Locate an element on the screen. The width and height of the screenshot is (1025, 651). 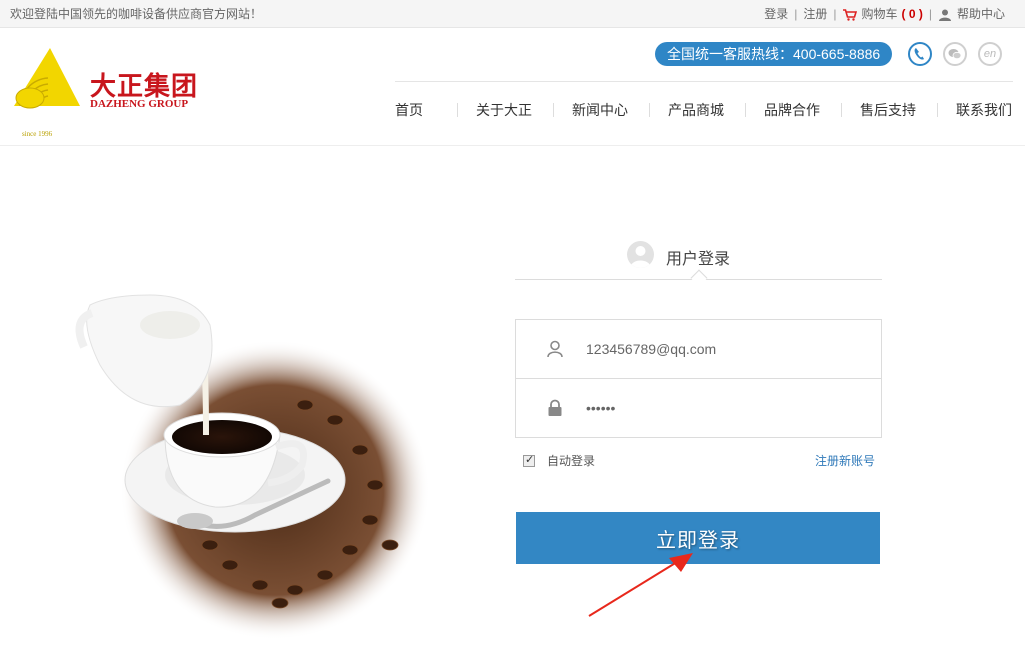
auto-login-checkbox is located at coordinates (529, 460).